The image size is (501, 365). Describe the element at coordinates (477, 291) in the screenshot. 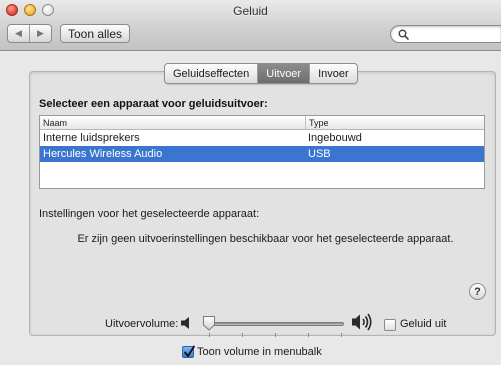

I see `help-button: ?` at that location.